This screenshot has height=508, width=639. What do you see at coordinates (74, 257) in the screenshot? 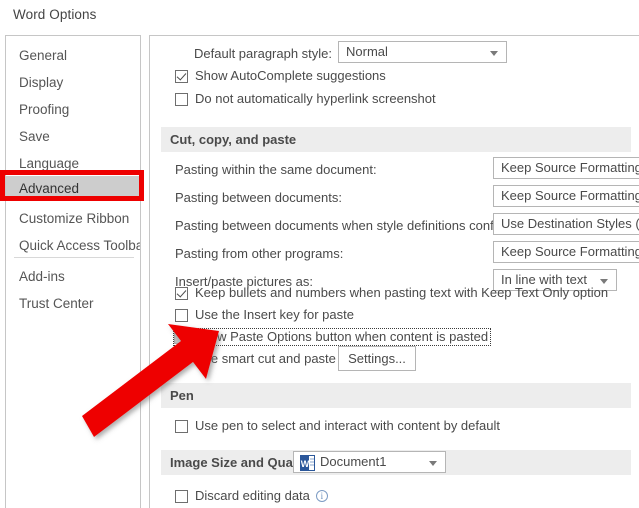
I see `sidebar-divider` at bounding box center [74, 257].